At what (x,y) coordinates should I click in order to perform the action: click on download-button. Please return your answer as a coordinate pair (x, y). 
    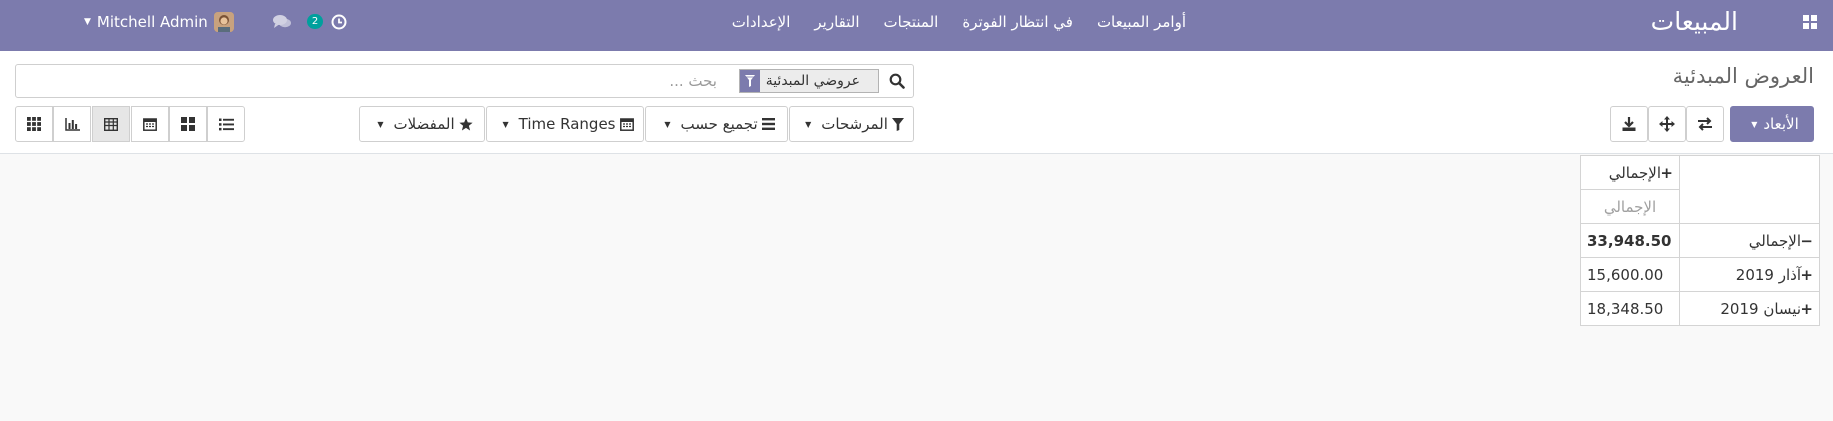
    Looking at the image, I should click on (1629, 124).